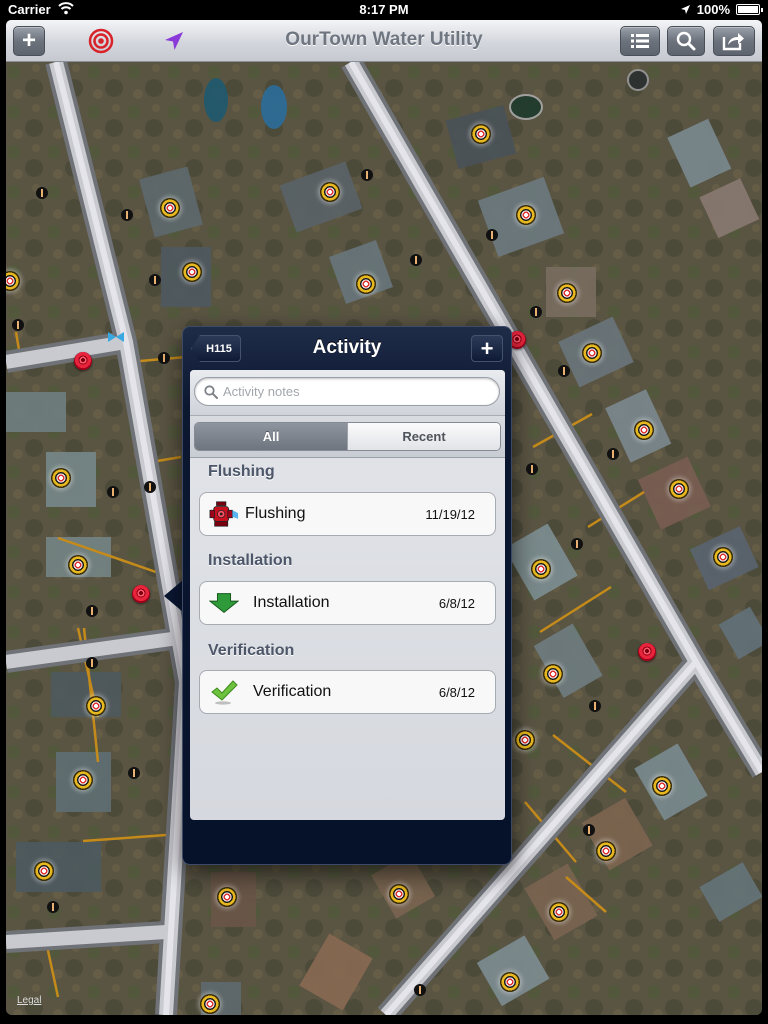  I want to click on activity-row-verification: Verification 6/8/12, so click(347, 692).